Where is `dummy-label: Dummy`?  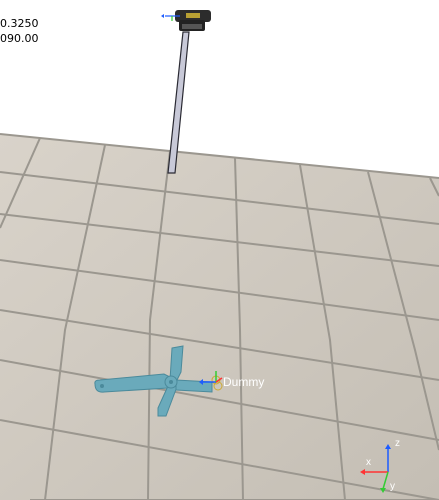 dummy-label: Dummy is located at coordinates (243, 382).